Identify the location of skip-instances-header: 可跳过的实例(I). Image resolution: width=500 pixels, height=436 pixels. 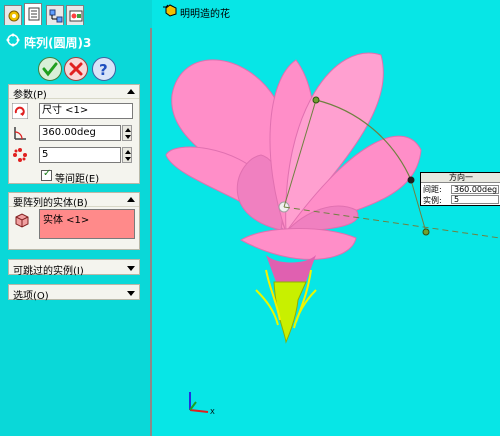
(74, 268).